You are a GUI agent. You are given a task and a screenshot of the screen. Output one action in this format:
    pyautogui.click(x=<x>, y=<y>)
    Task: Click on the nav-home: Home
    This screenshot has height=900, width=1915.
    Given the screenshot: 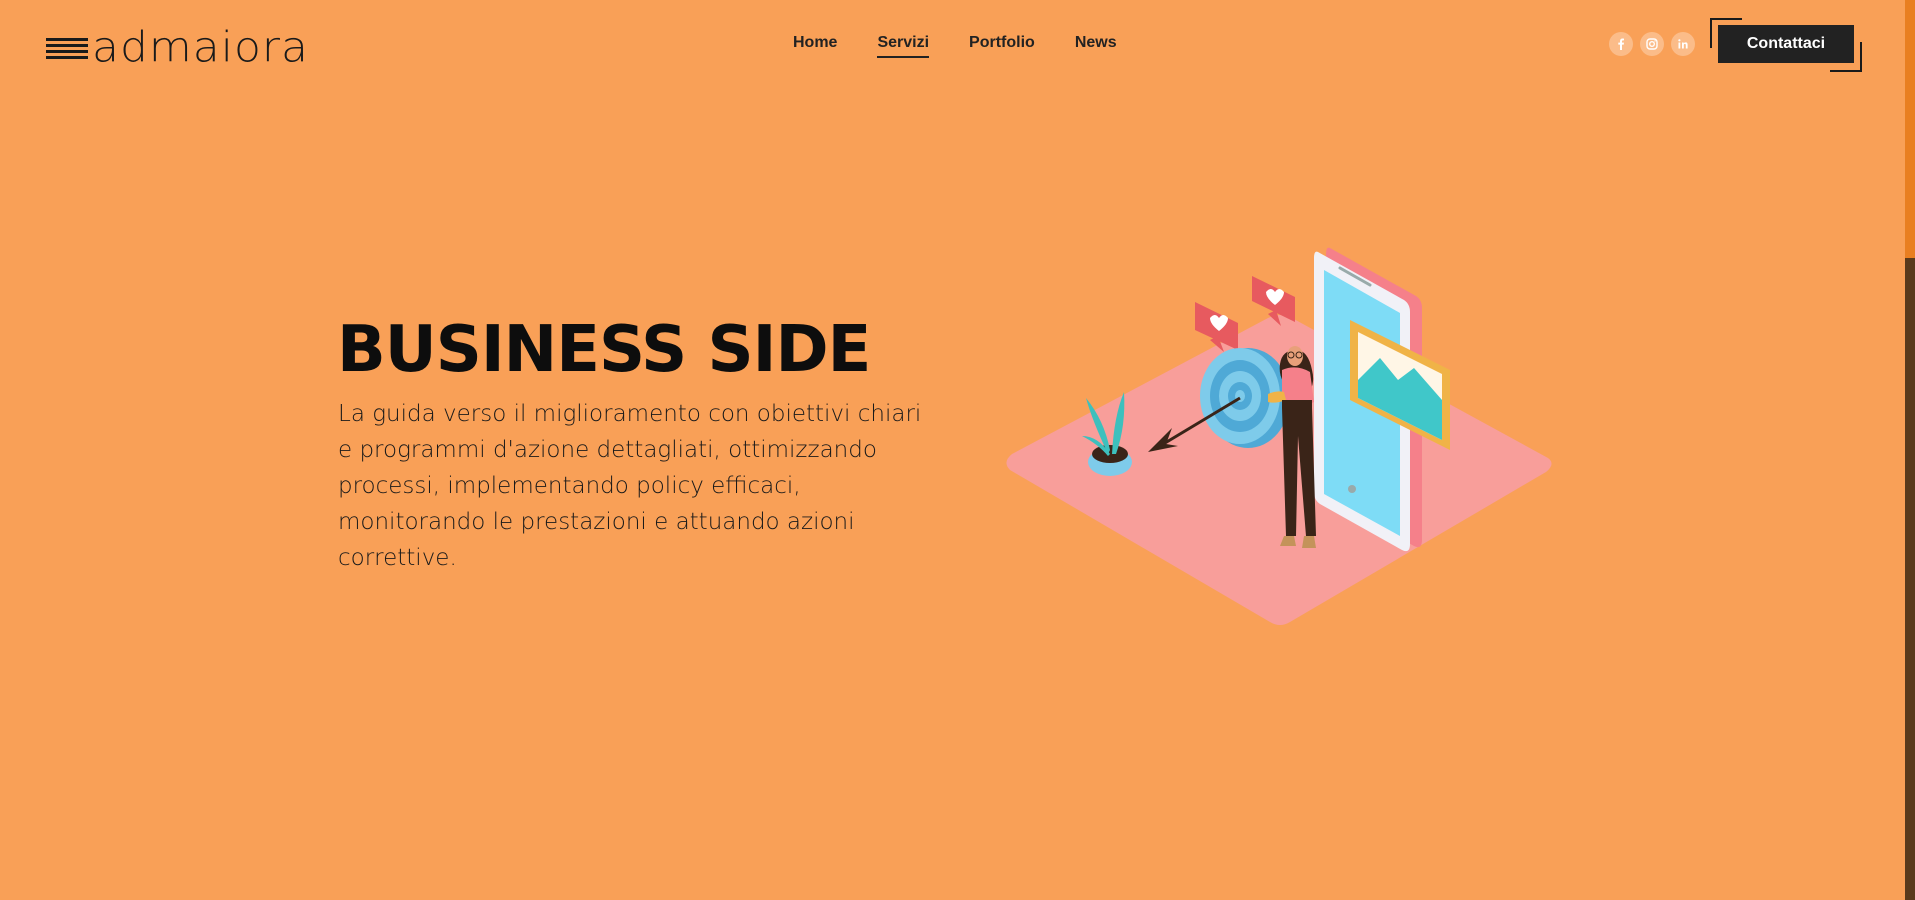 What is the action you would take?
    pyautogui.click(x=815, y=46)
    